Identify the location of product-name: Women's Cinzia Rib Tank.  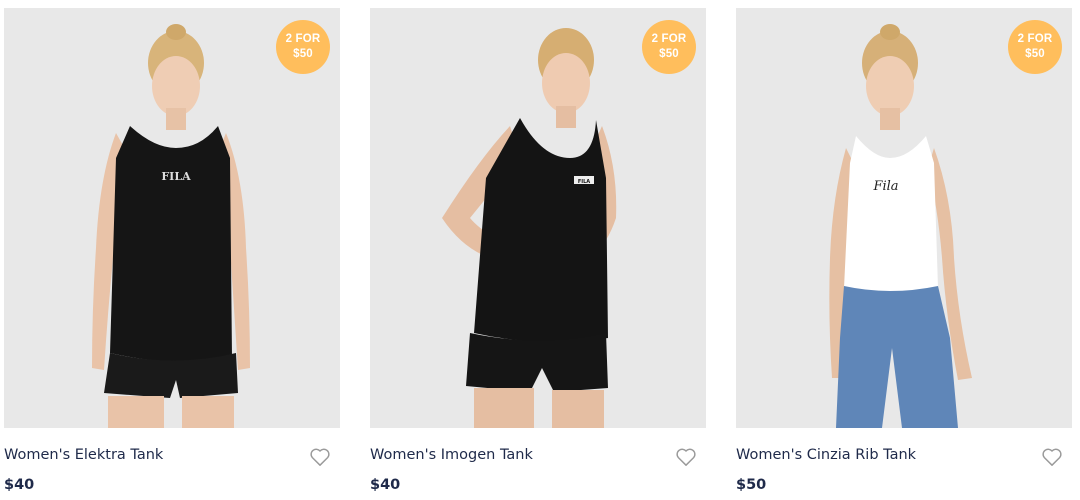
(826, 455).